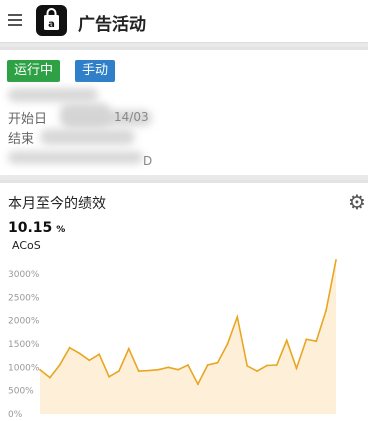 This screenshot has width=368, height=421. What do you see at coordinates (24, 368) in the screenshot?
I see `y-tick-label: 1000%` at bounding box center [24, 368].